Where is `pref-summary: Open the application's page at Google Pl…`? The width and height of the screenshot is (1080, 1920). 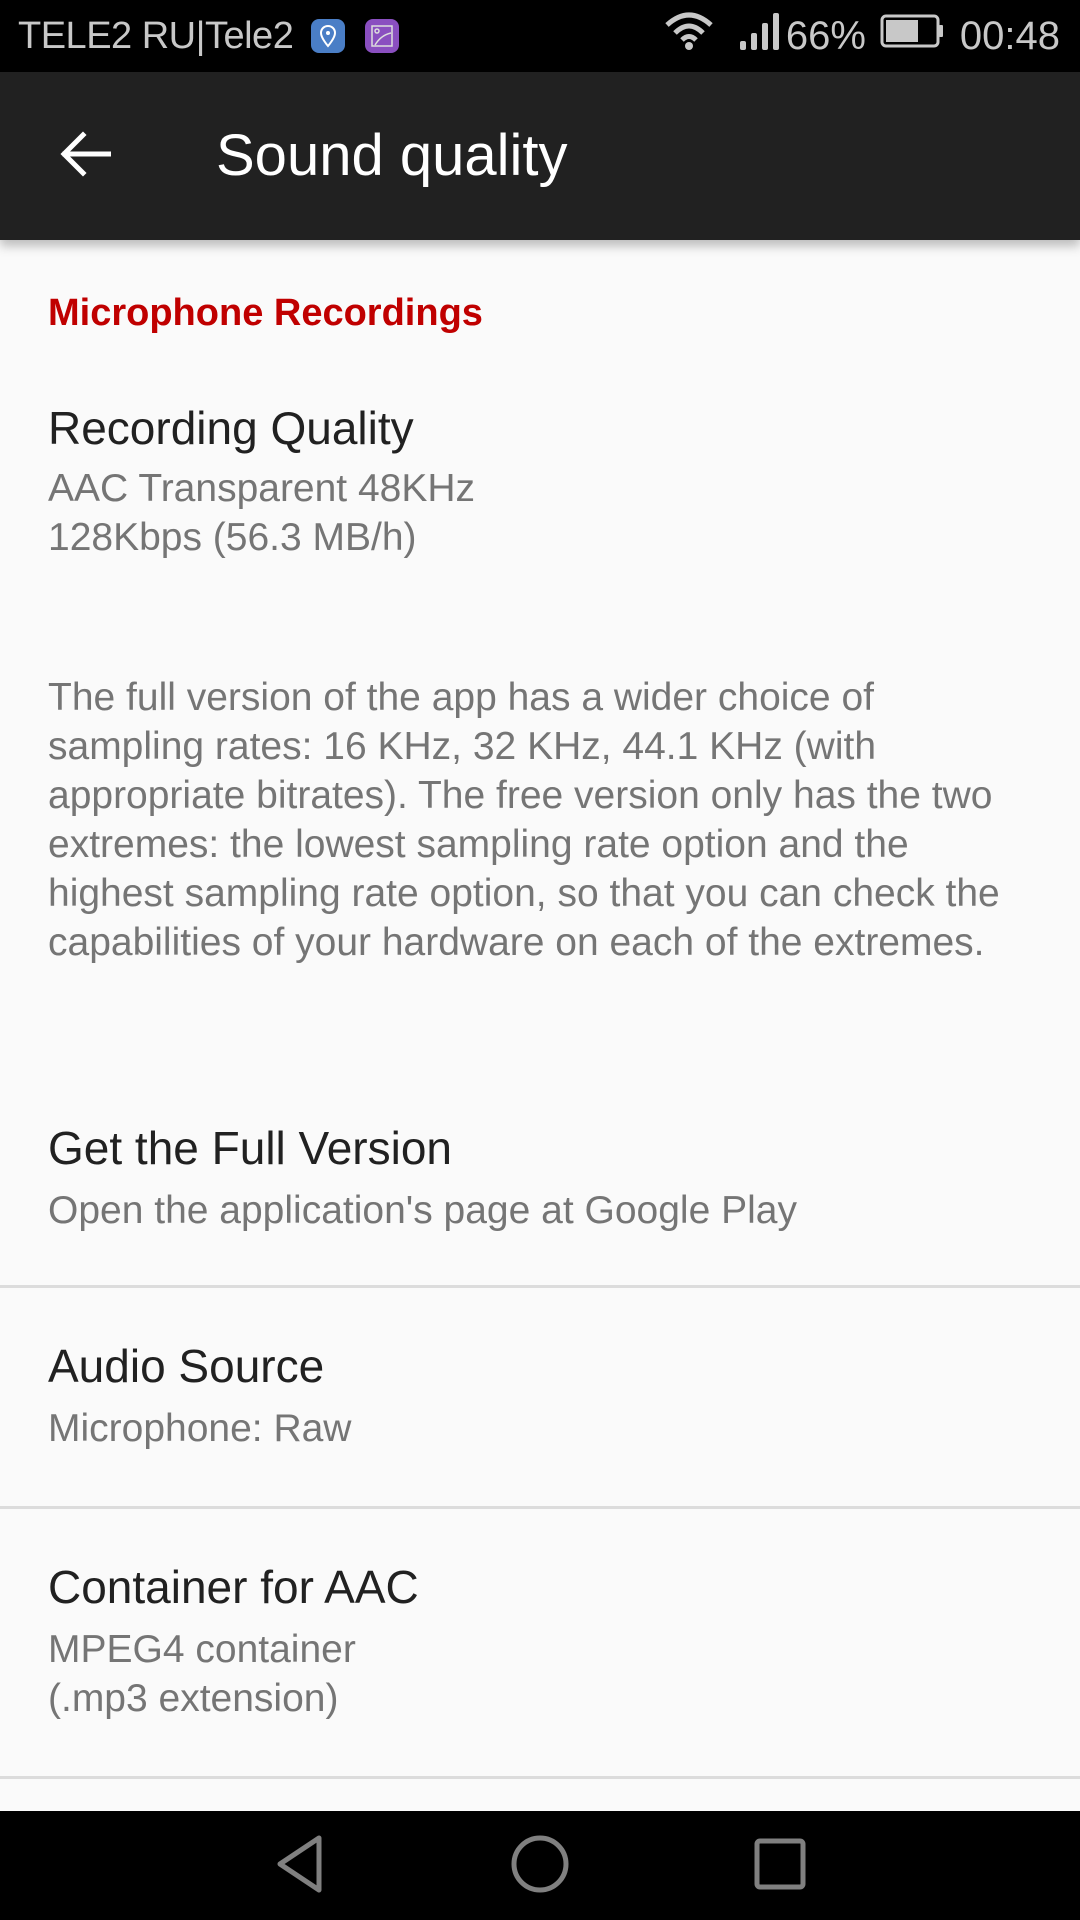 pref-summary: Open the application's page at Google Pl… is located at coordinates (422, 1210).